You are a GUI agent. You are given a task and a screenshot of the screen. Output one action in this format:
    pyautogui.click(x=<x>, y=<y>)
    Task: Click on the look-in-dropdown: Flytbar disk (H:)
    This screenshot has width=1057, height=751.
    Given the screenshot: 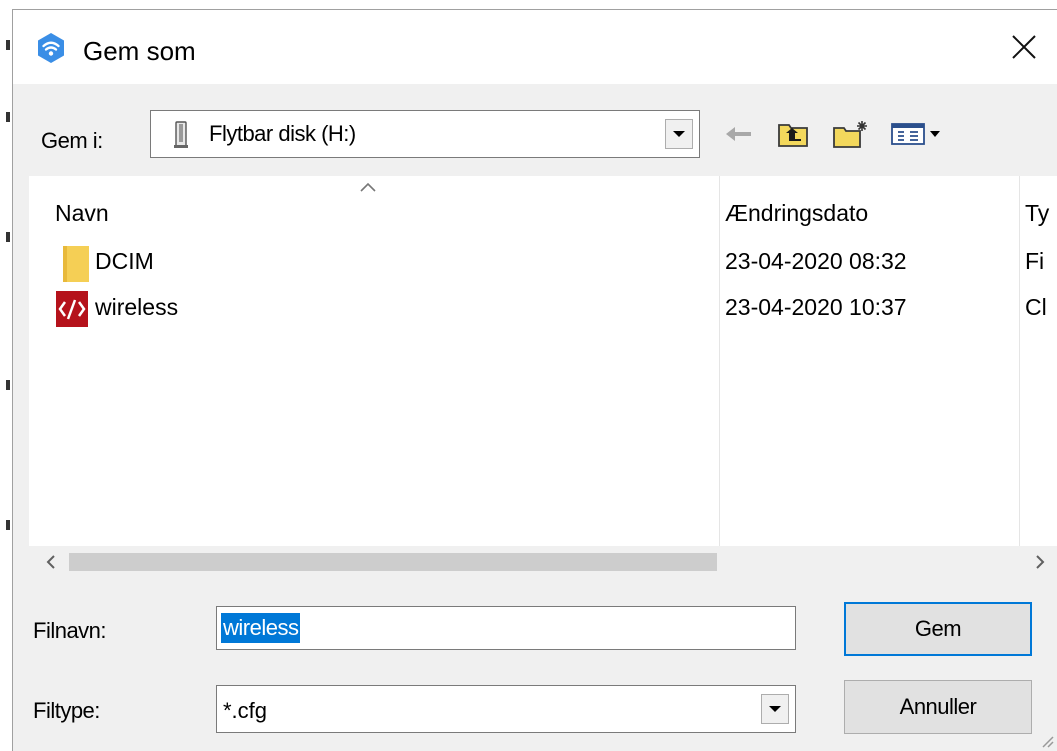 What is the action you would take?
    pyautogui.click(x=425, y=134)
    